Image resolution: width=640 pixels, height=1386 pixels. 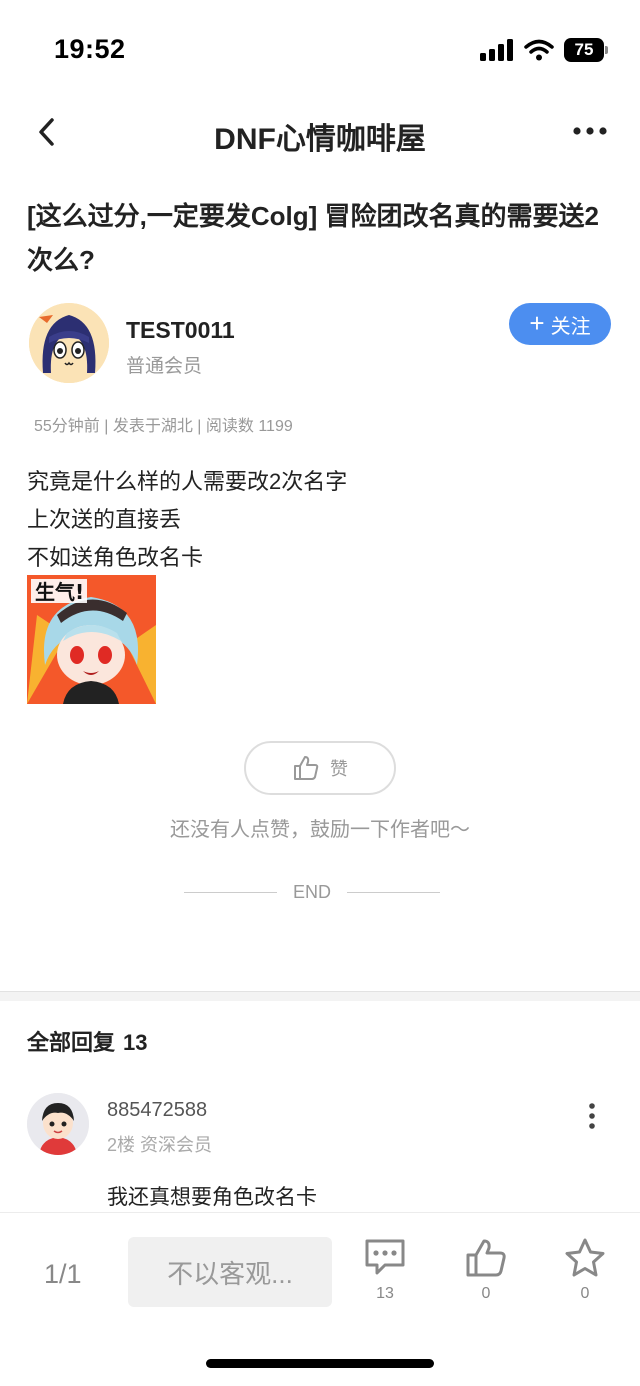 I want to click on star-icon, so click(x=585, y=1257).